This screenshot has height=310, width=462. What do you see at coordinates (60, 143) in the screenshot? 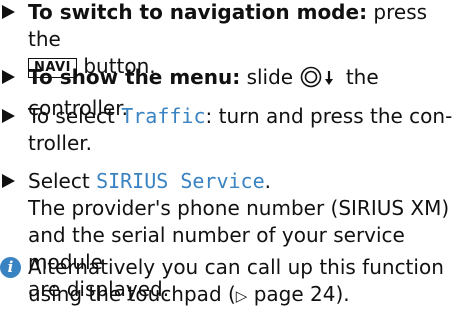
I see `step-text: troller.` at bounding box center [60, 143].